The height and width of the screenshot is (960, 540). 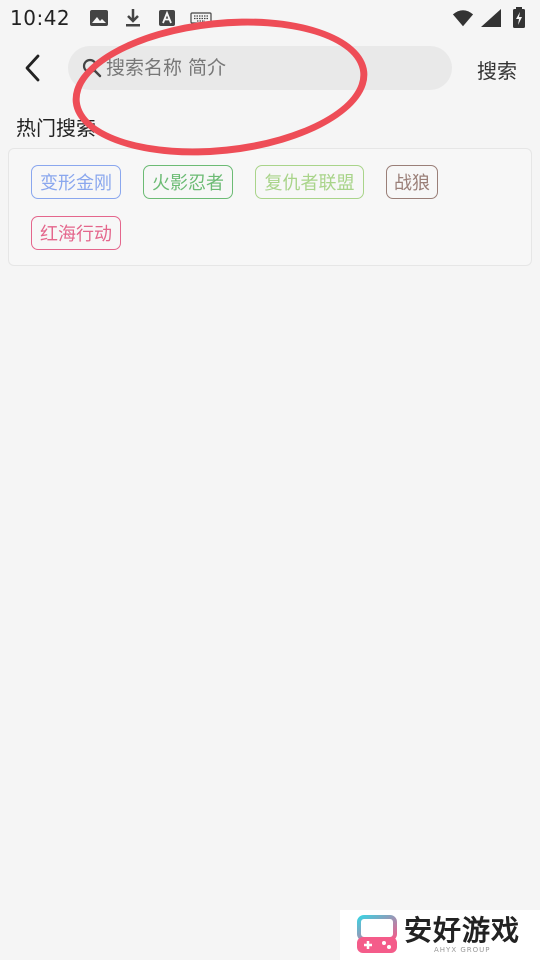 What do you see at coordinates (462, 930) in the screenshot?
I see `watermark-text: 安好游戏` at bounding box center [462, 930].